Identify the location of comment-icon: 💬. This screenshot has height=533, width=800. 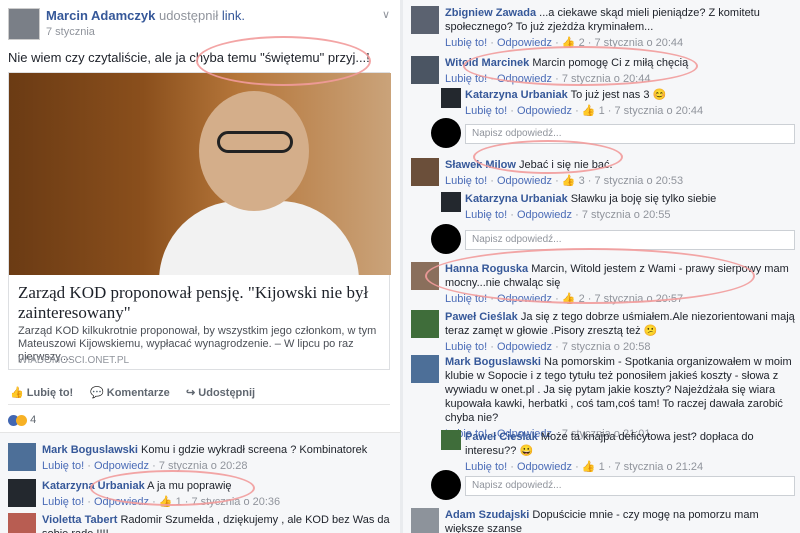
(98, 393).